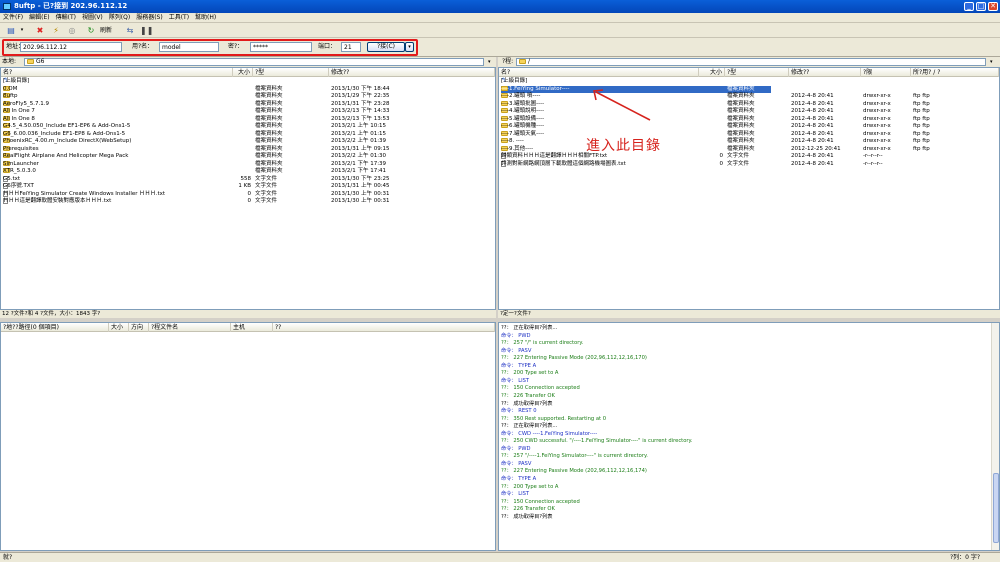 This screenshot has height=562, width=1000. Describe the element at coordinates (252, 327) in the screenshot. I see `queue-col-host: 主机` at that location.